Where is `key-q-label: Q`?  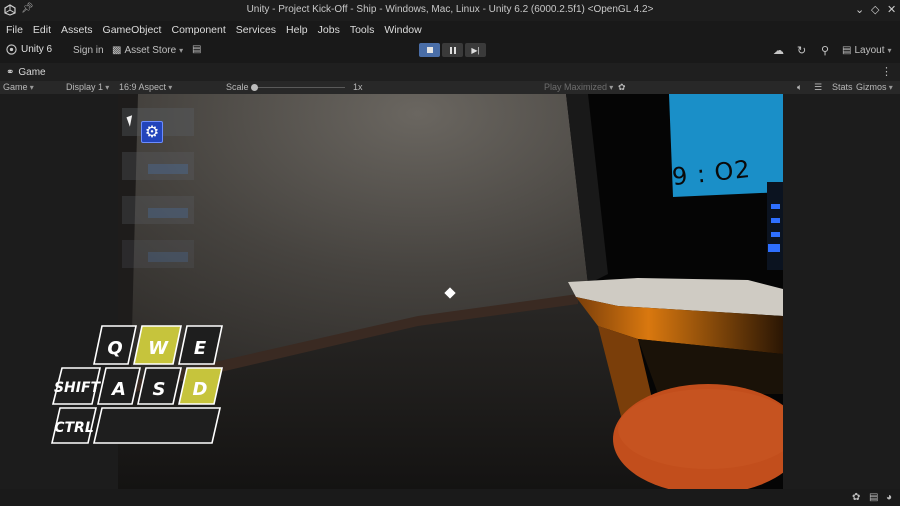
key-q-label: Q is located at coordinates (114, 348).